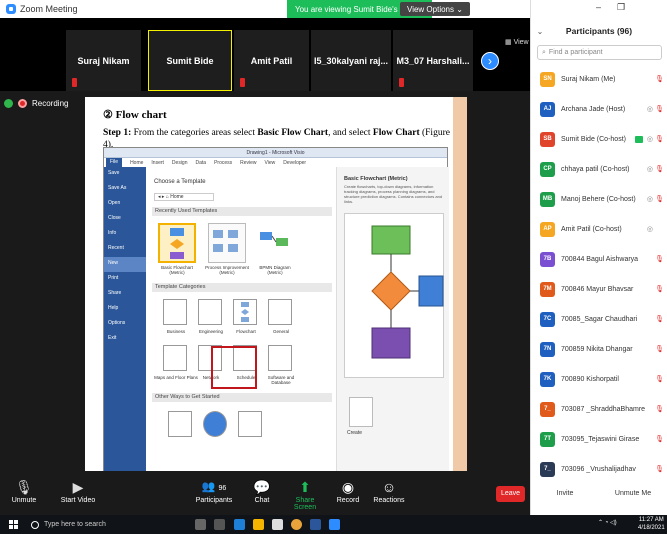 This screenshot has height=534, width=667. I want to click on participant-row: MB Manoj Behere (Co-host) ◎ 🎙, so click(599, 199).